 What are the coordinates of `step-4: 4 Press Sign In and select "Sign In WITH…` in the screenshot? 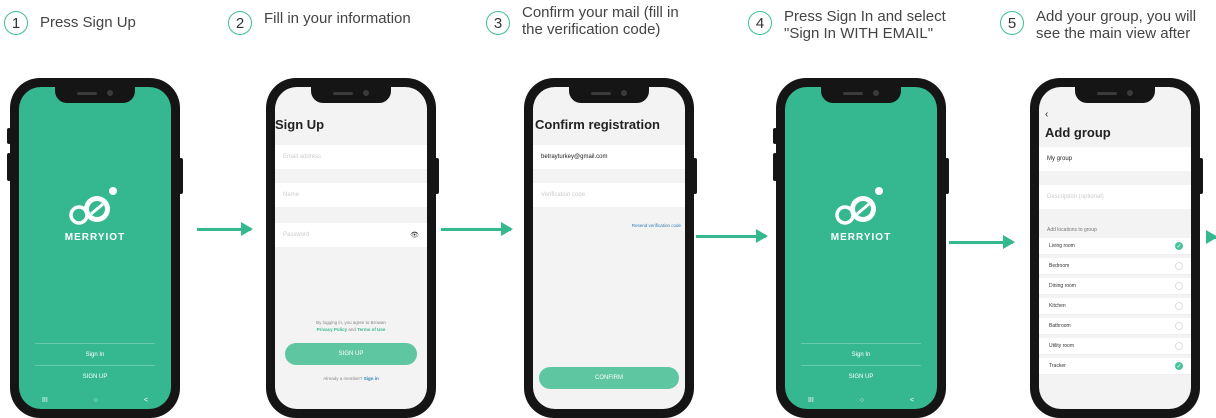 It's located at (847, 23).